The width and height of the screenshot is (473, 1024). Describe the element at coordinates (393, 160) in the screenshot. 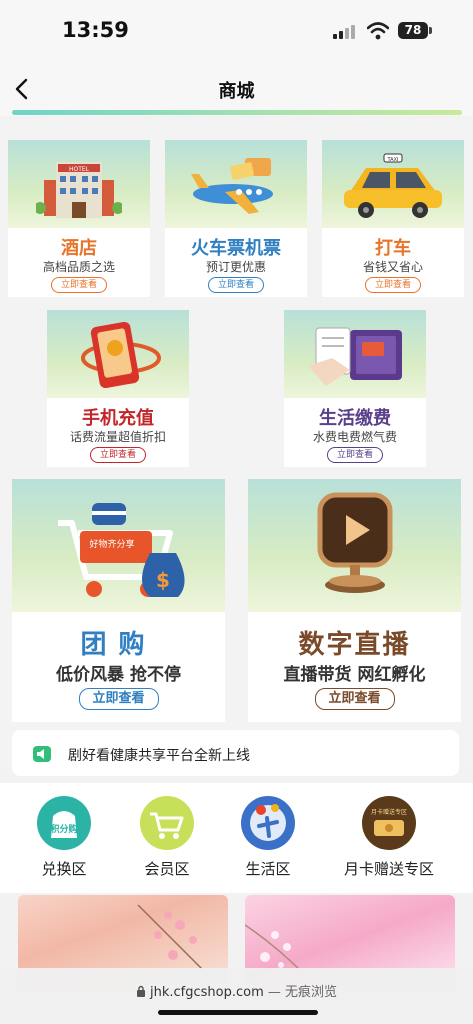

I see `taxi-sign-text: TAXI` at that location.